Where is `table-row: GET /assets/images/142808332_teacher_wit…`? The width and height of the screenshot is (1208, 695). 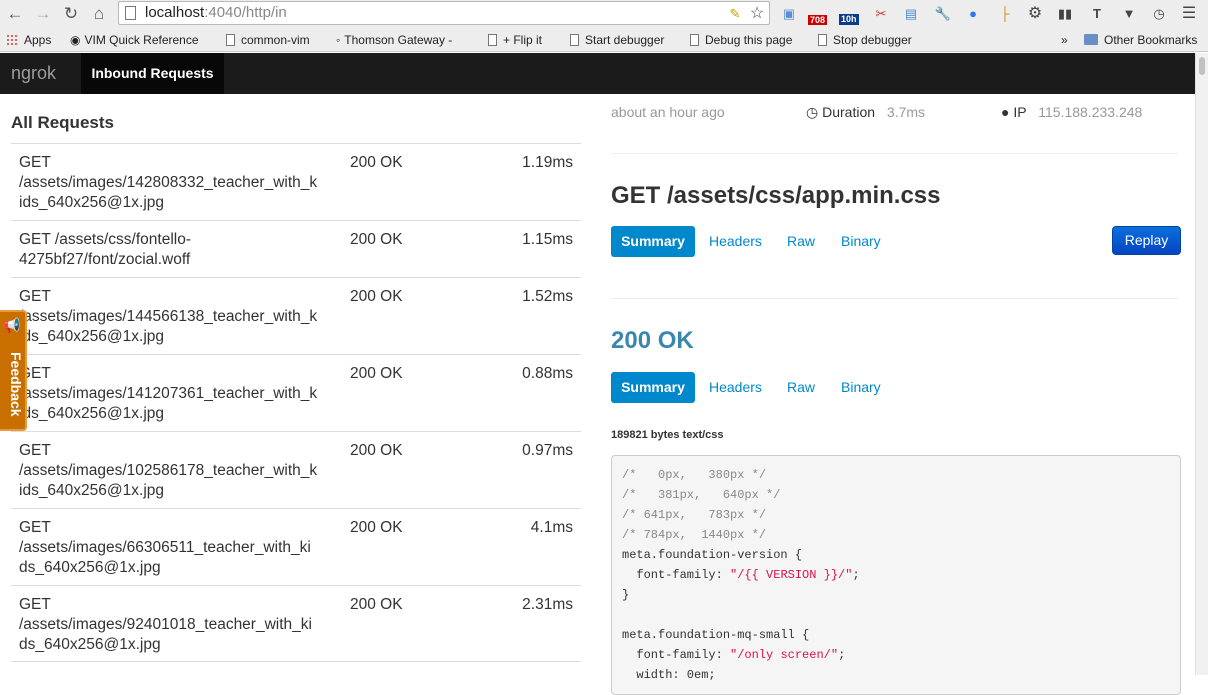
table-row: GET /assets/images/142808332_teacher_wit… is located at coordinates (296, 181).